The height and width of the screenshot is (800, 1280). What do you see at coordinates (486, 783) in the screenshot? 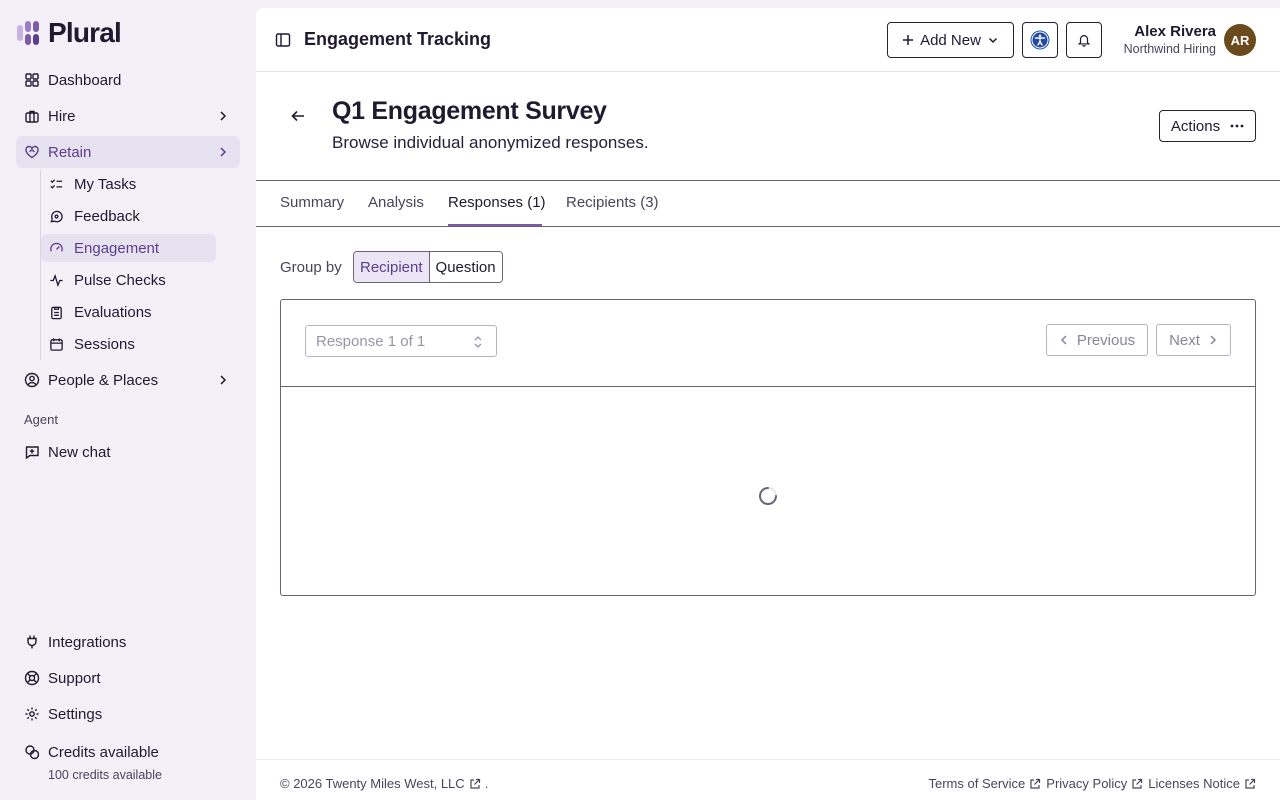
I see `copyright-period: .` at bounding box center [486, 783].